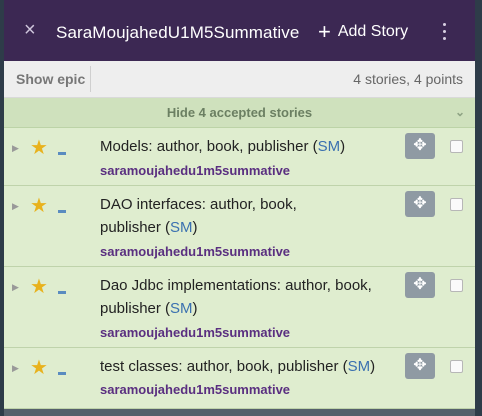  I want to click on show-epic-button: Show epic, so click(49, 79).